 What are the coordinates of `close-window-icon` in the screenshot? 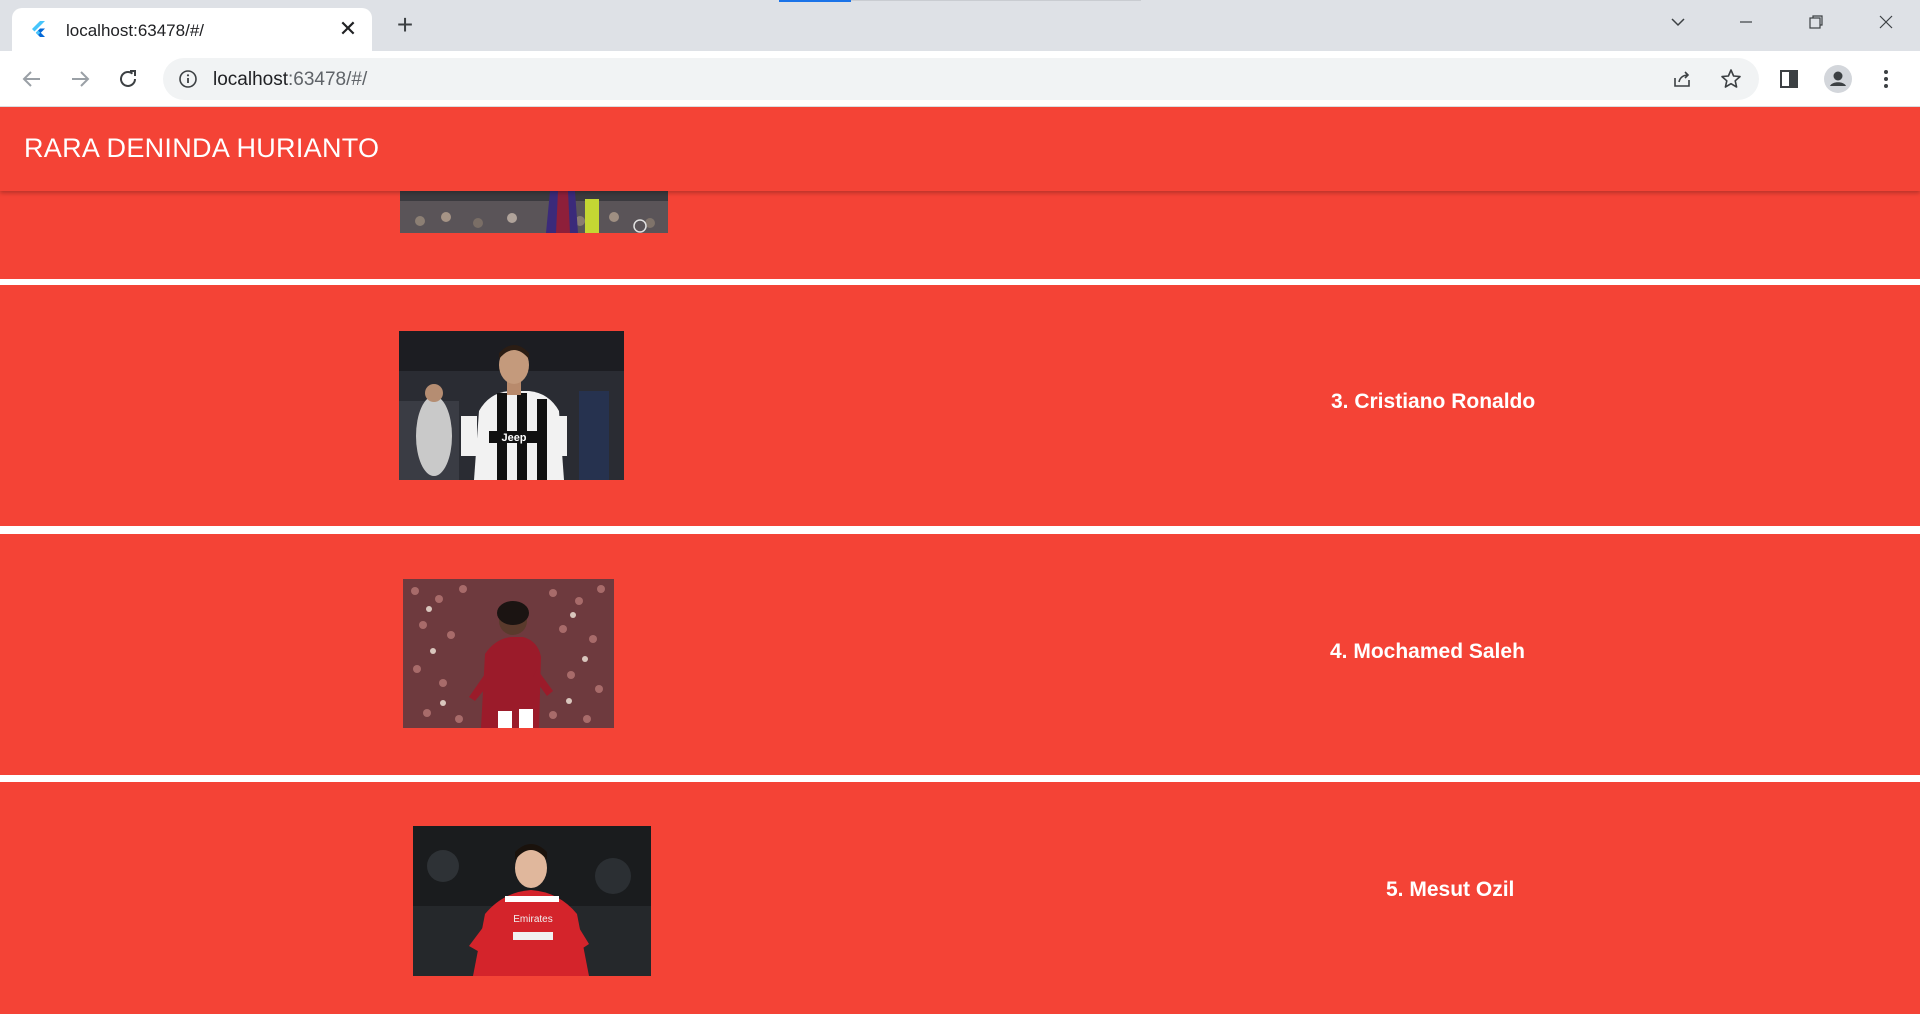 It's located at (1886, 22).